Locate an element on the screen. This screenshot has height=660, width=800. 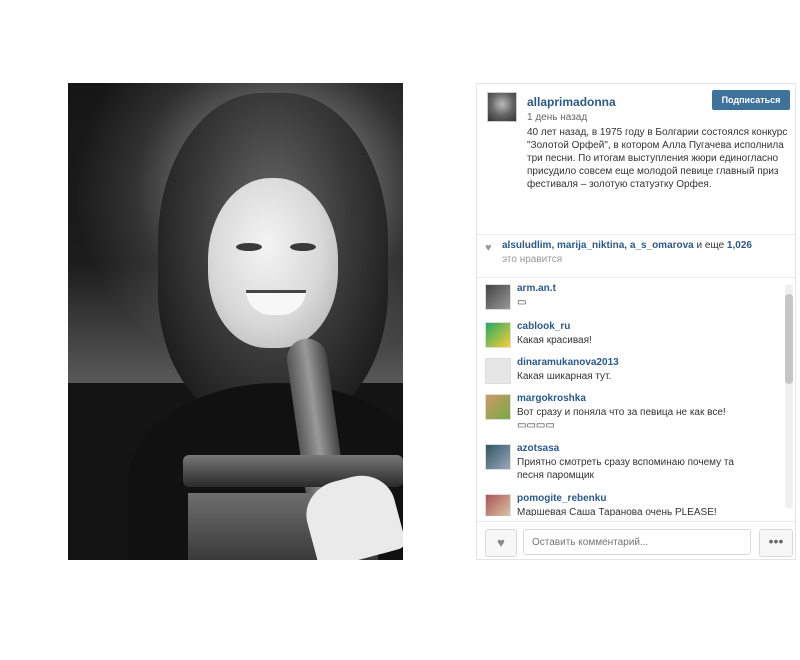
post-time: 1 день назад is located at coordinates (557, 117).